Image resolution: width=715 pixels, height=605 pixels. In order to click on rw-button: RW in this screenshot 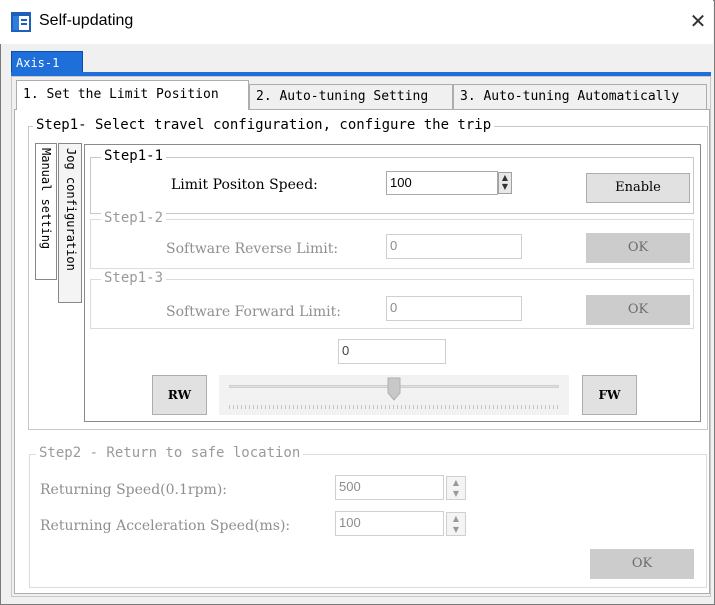, I will do `click(179, 395)`.